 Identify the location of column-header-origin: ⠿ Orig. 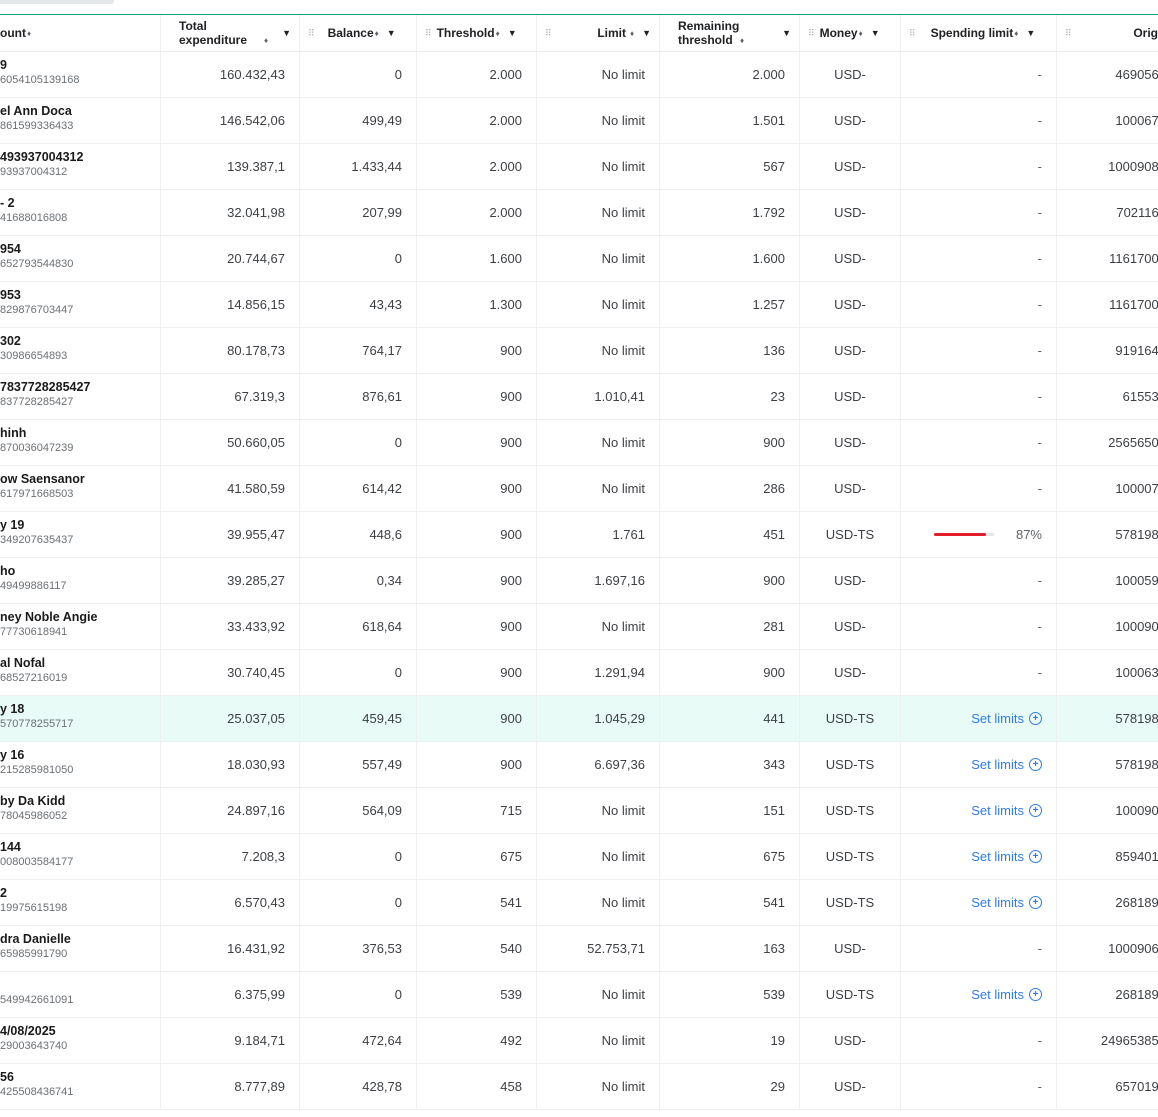
(1107, 33).